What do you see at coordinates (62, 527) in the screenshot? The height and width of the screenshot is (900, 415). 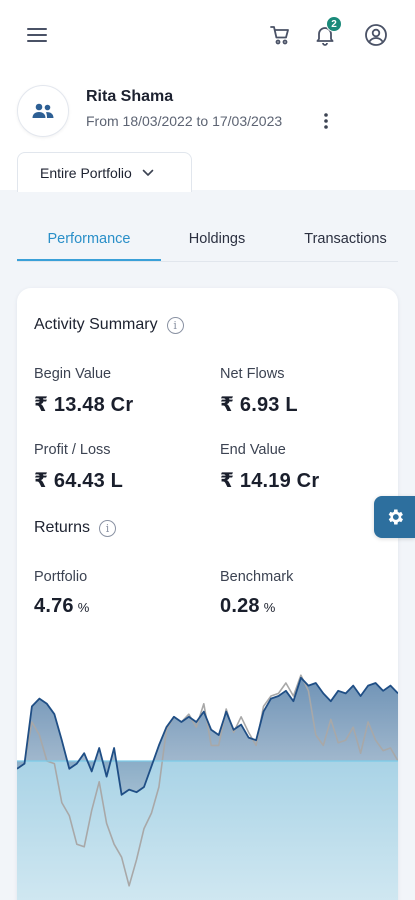 I see `returns-title: Returns` at bounding box center [62, 527].